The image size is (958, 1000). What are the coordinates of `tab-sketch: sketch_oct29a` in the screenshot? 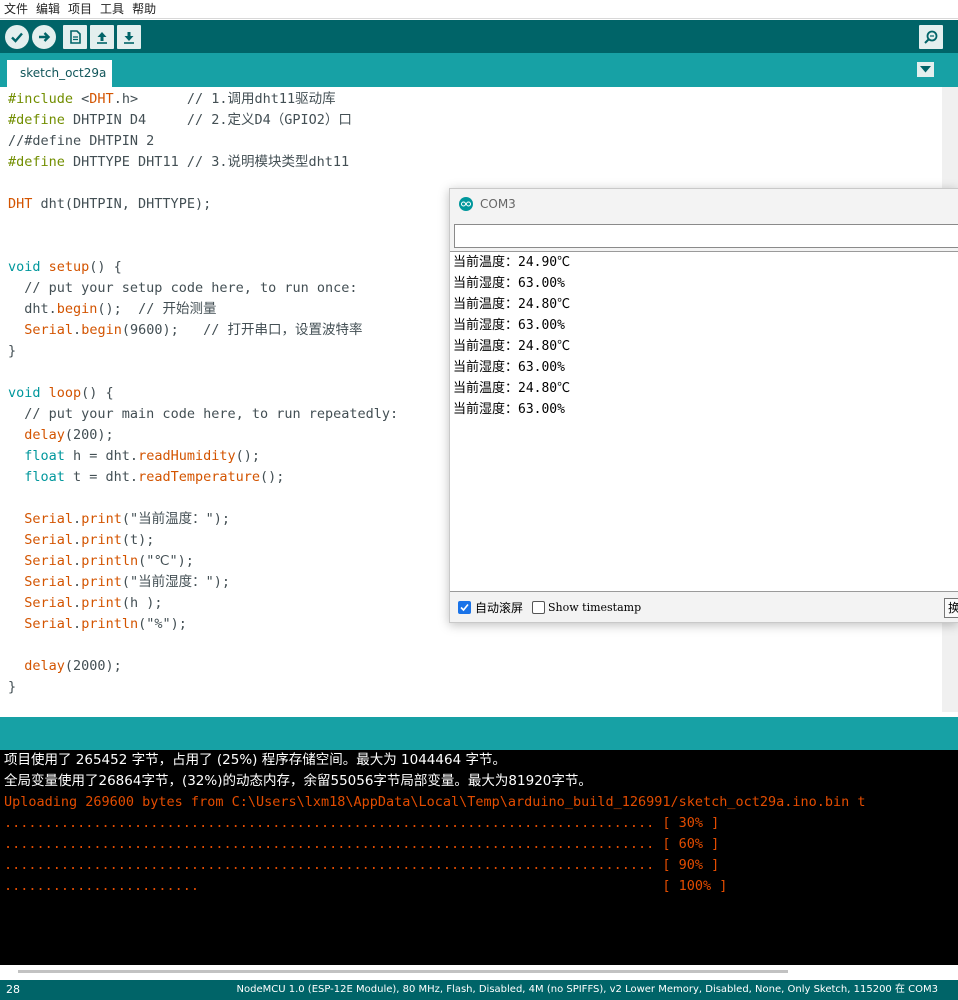 It's located at (59, 73).